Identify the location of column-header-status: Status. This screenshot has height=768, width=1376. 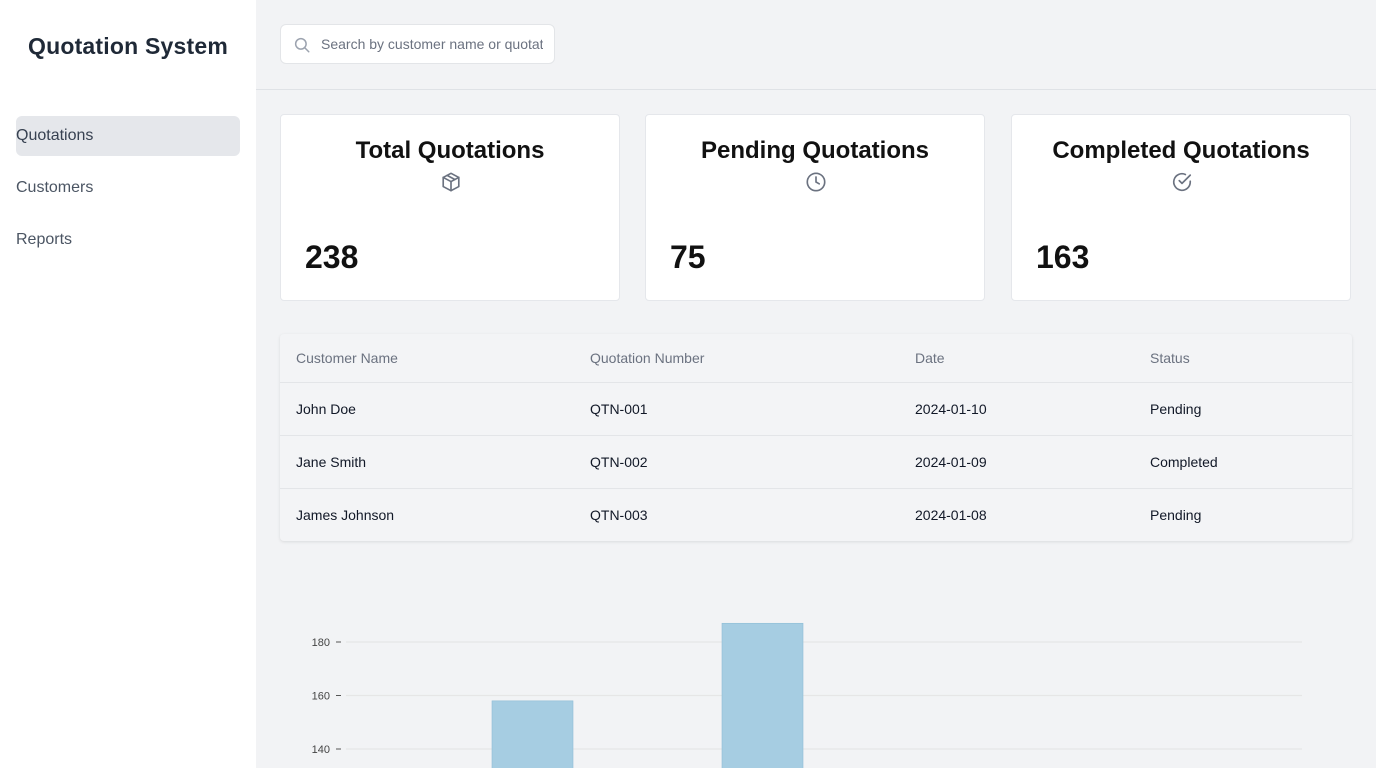
(1243, 358).